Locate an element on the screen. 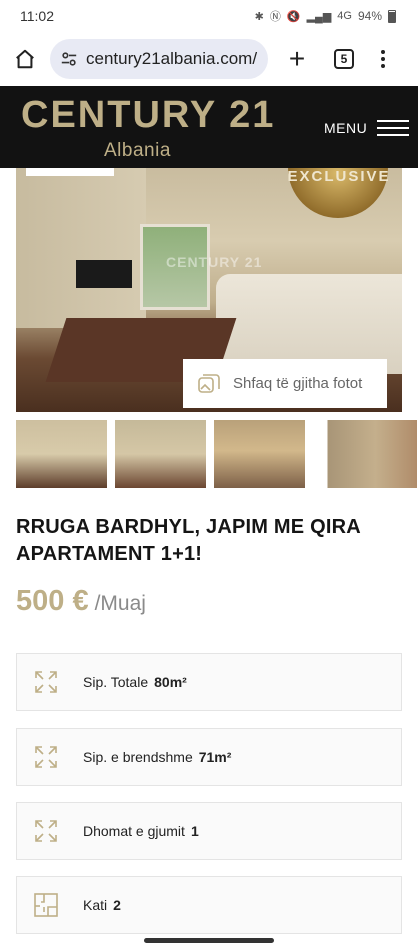 The width and height of the screenshot is (418, 950). browser-toolbar: century21albania.com/ + 5 is located at coordinates (209, 59).